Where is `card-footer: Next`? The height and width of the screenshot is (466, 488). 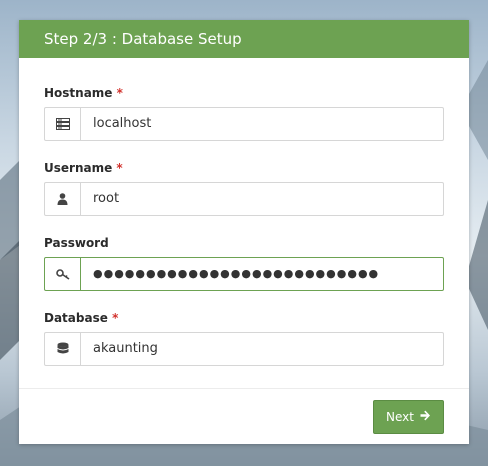
card-footer: Next is located at coordinates (244, 416).